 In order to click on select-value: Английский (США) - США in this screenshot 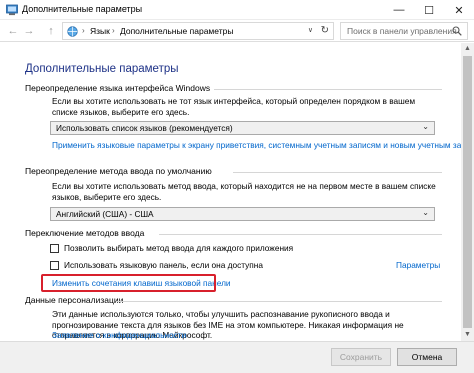, I will do `click(105, 214)`.